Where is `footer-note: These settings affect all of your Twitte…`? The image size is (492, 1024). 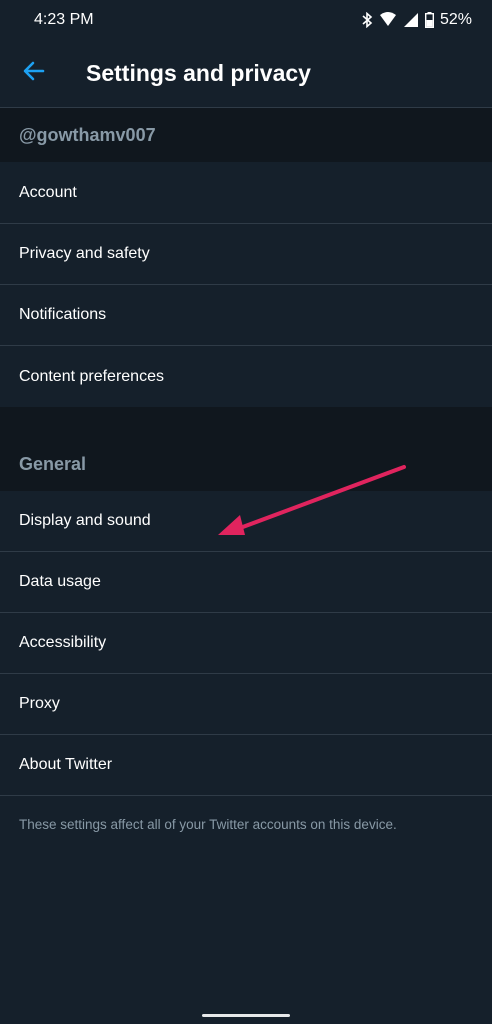
footer-note: These settings affect all of your Twitte… is located at coordinates (208, 824).